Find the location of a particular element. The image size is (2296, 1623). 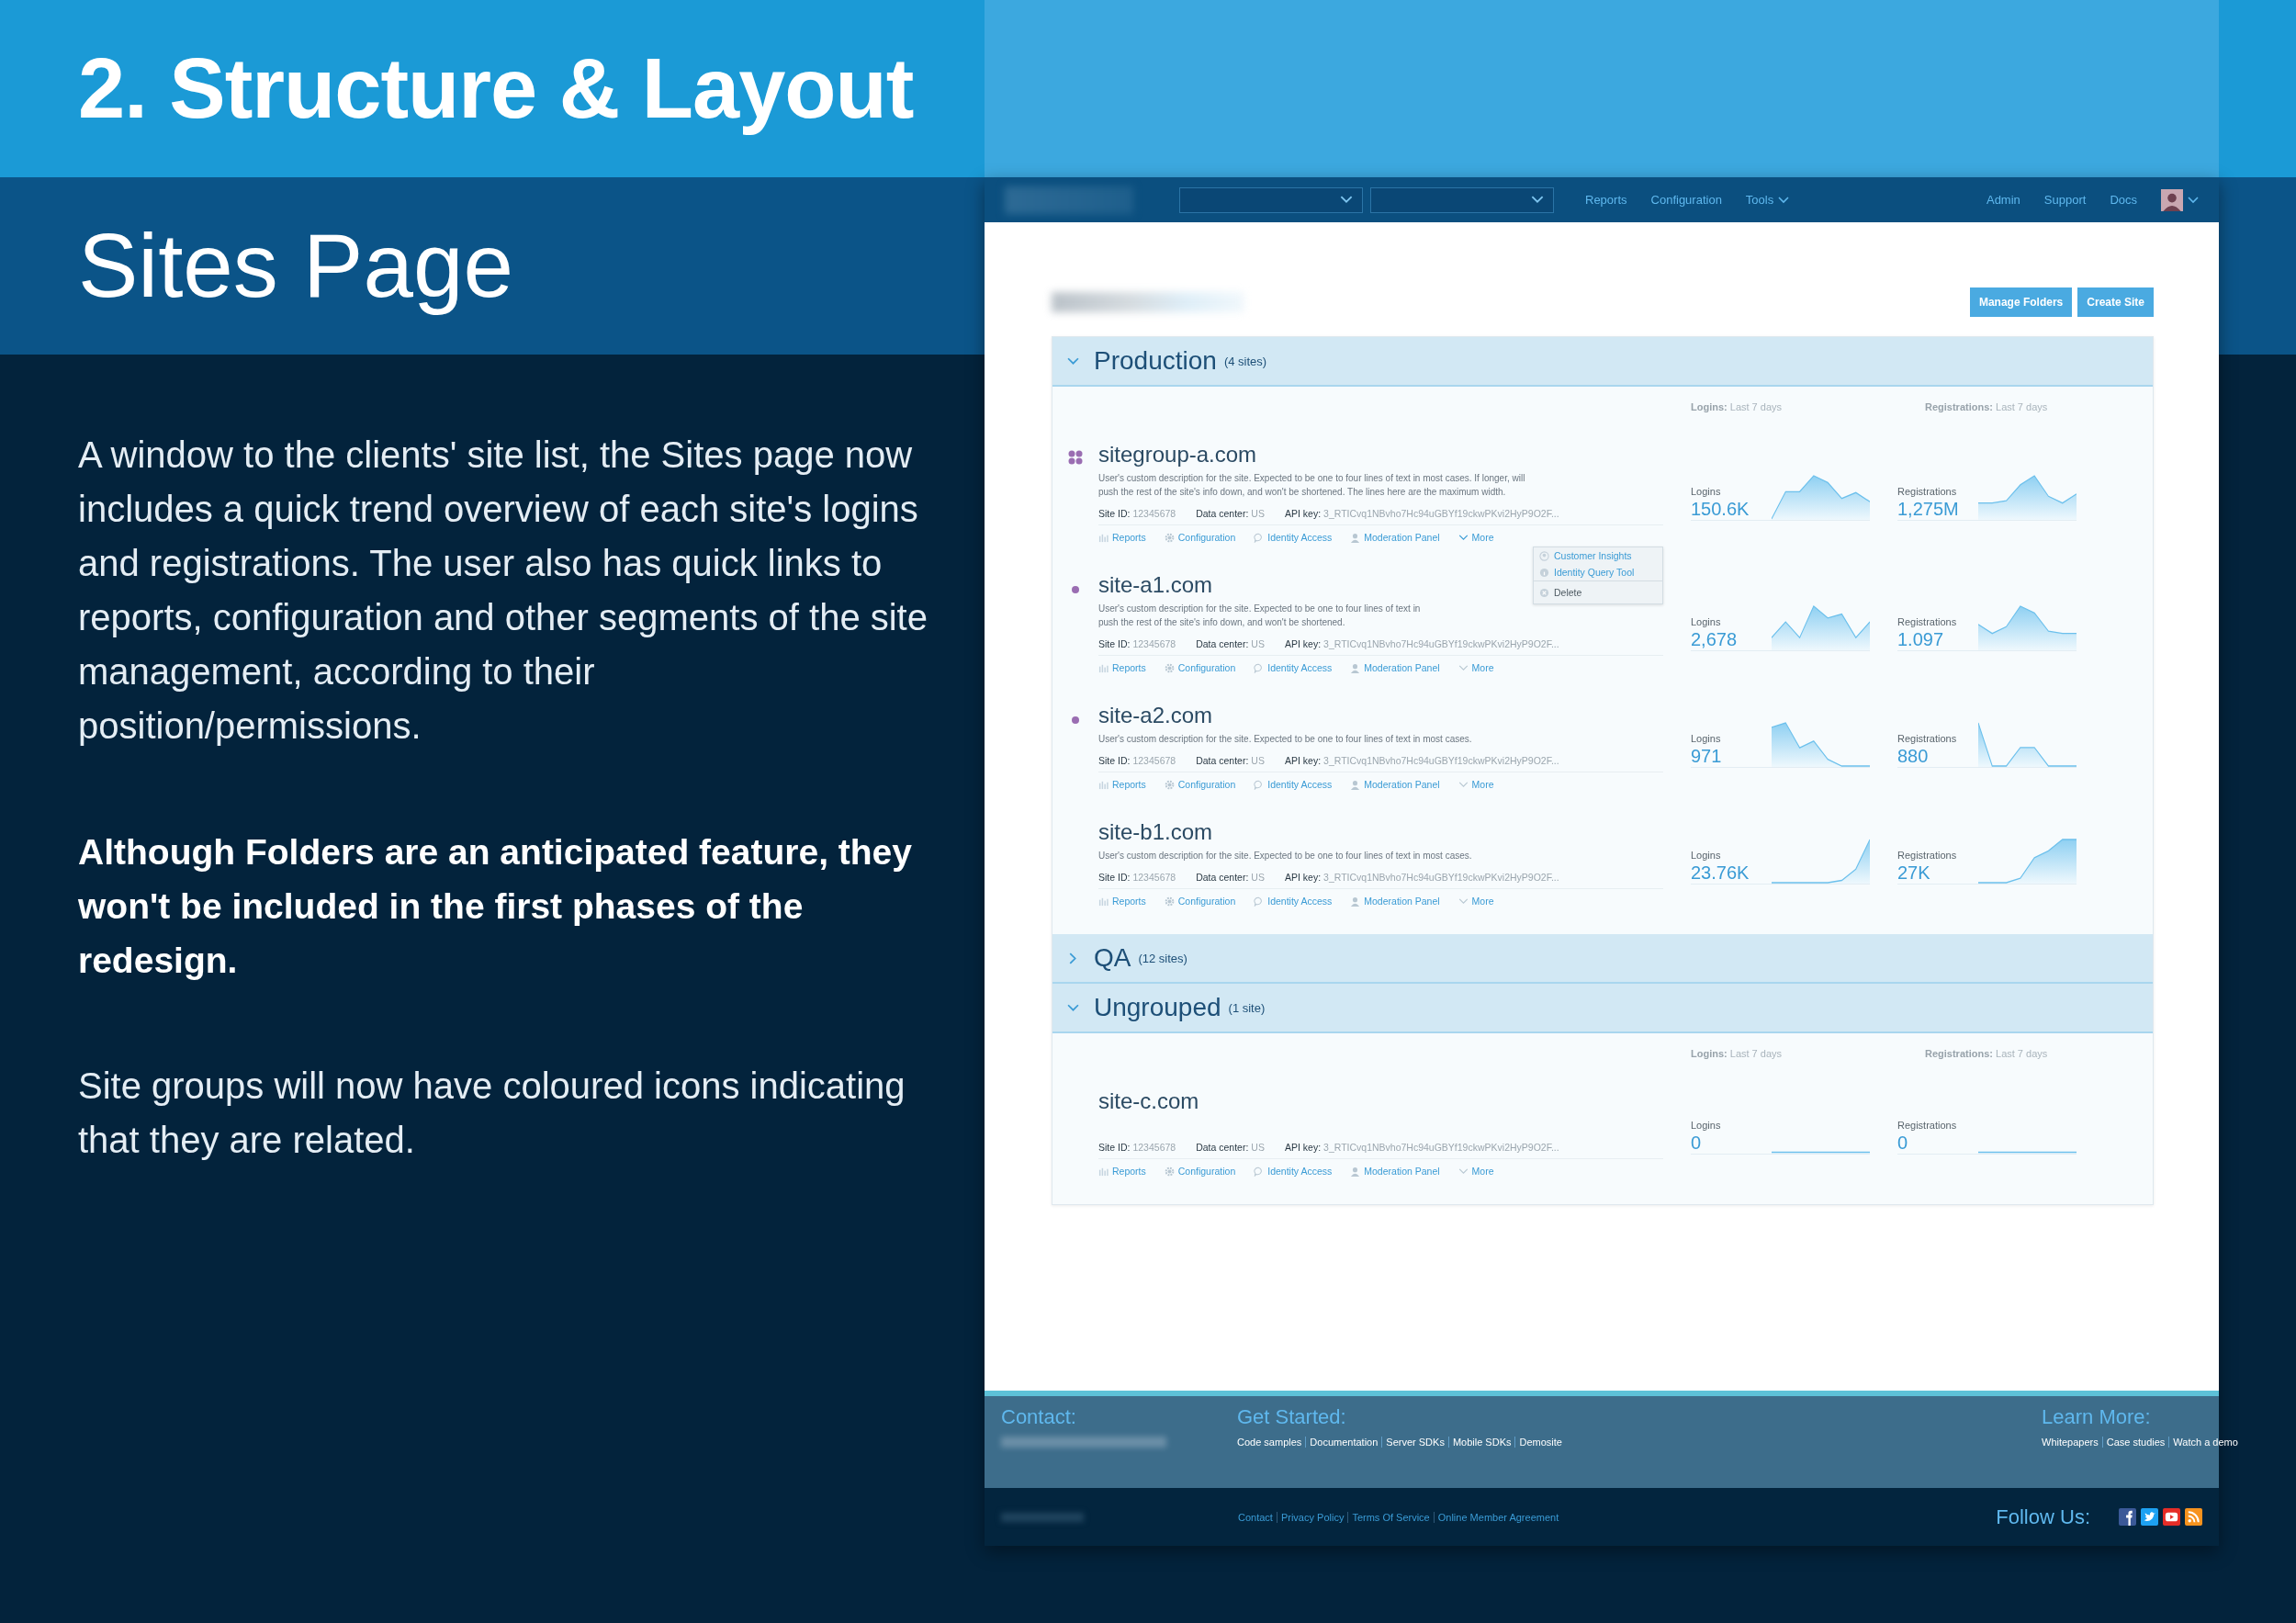

footer-link: Privacy Policy is located at coordinates (1312, 1517).